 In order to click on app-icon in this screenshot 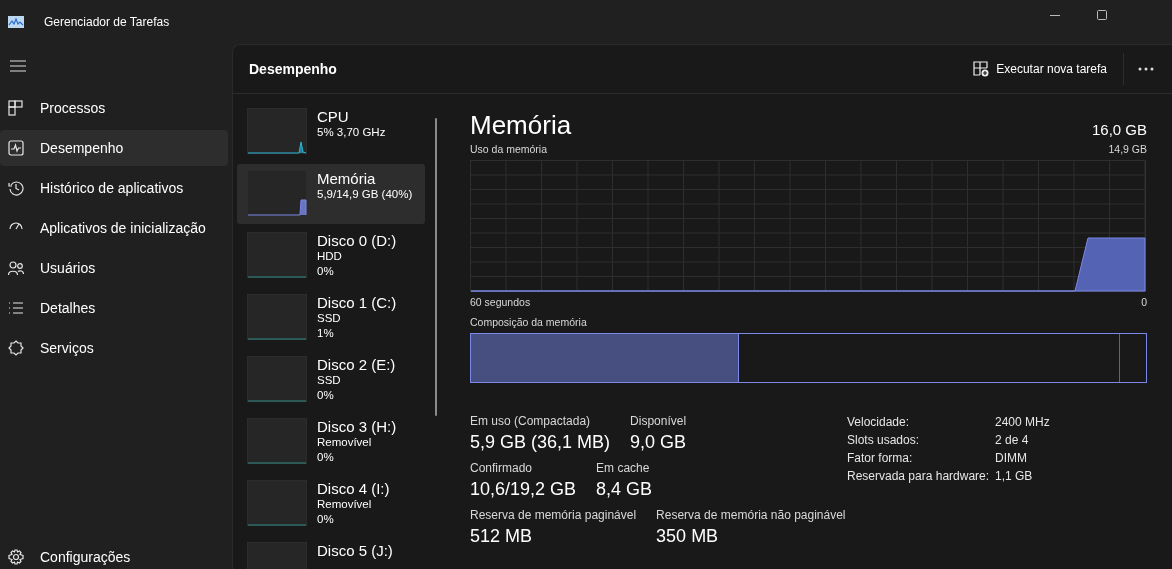, I will do `click(16, 22)`.